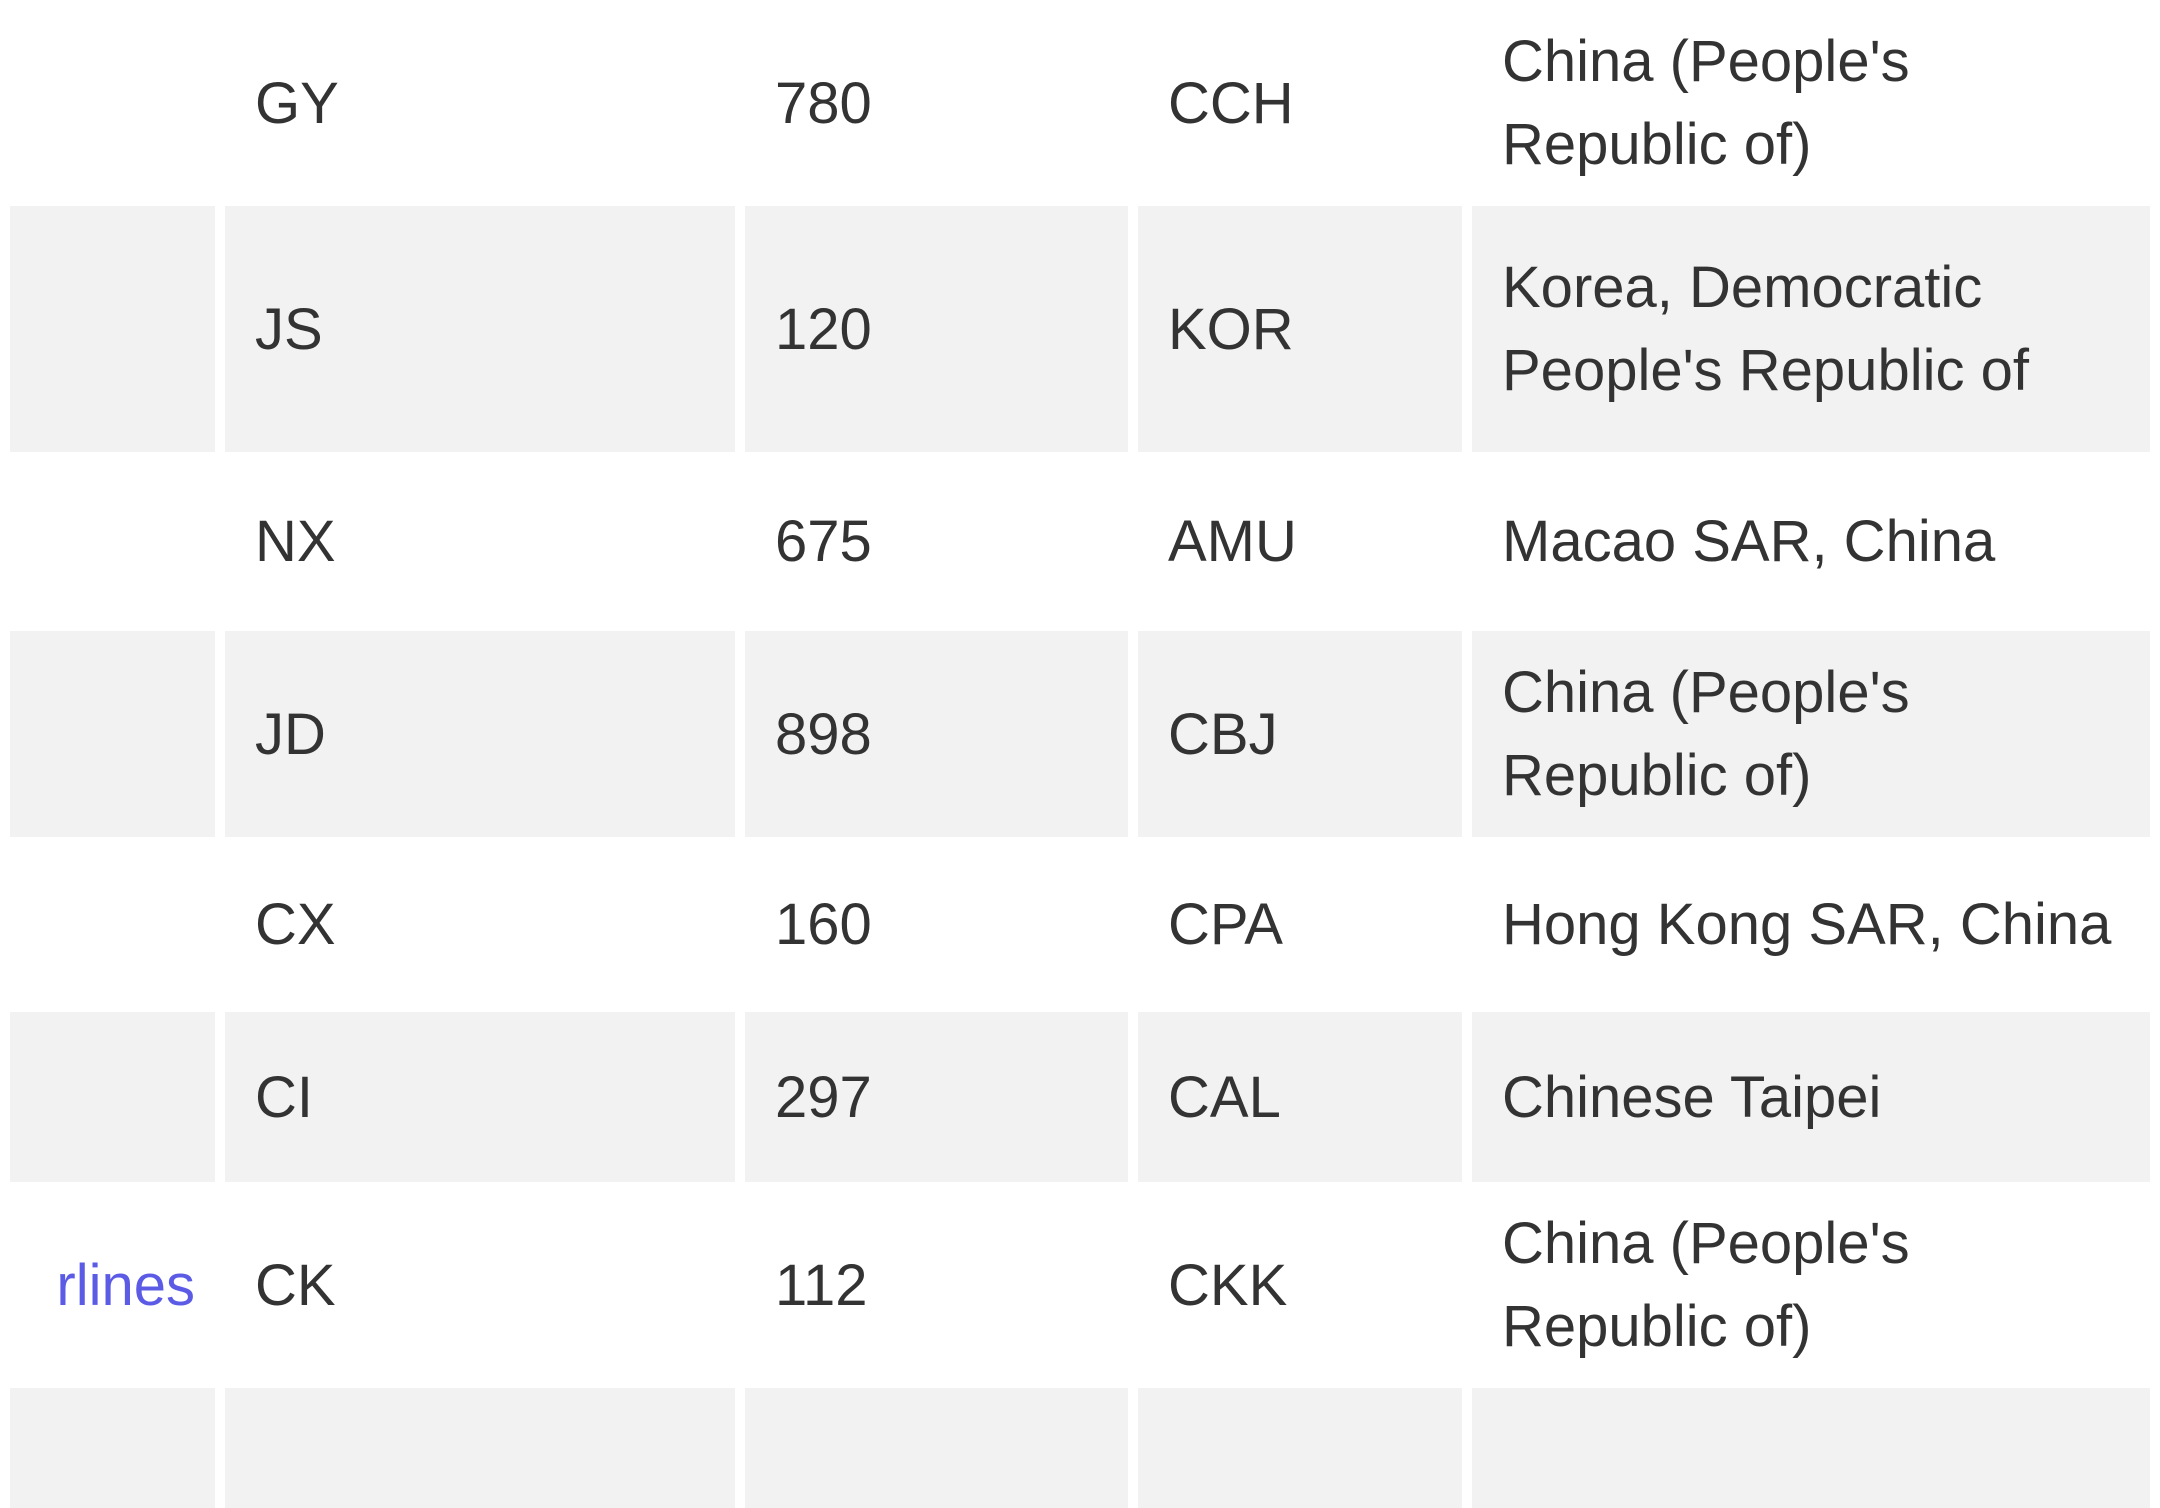 Image resolution: width=2160 pixels, height=1508 pixels. What do you see at coordinates (1807, 924) in the screenshot?
I see `country-text: Hong Kong SAR, China` at bounding box center [1807, 924].